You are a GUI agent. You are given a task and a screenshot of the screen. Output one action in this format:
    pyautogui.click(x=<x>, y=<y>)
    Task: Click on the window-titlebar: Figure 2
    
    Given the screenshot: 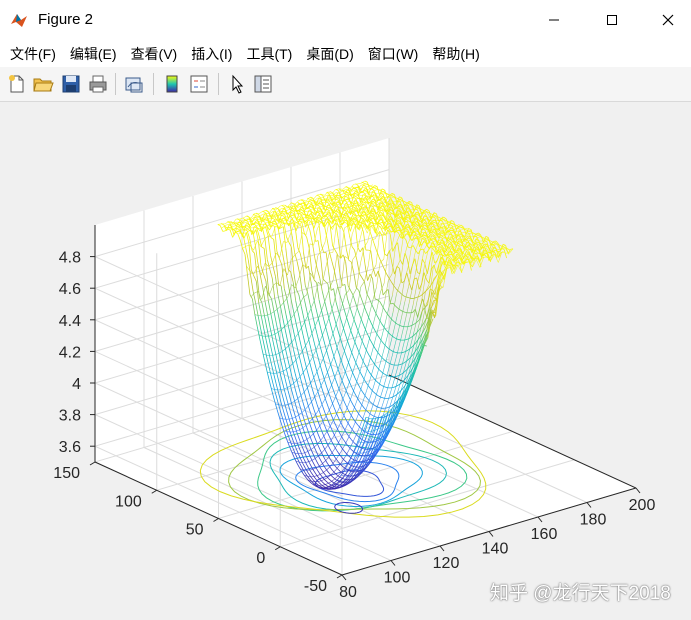 What is the action you would take?
    pyautogui.click(x=345, y=20)
    